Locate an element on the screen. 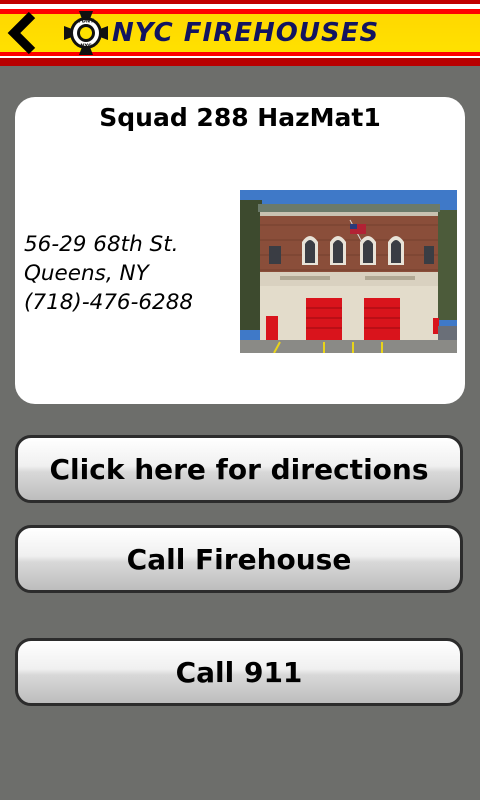  app-title: NYC FIREHOUSES is located at coordinates (246, 33).